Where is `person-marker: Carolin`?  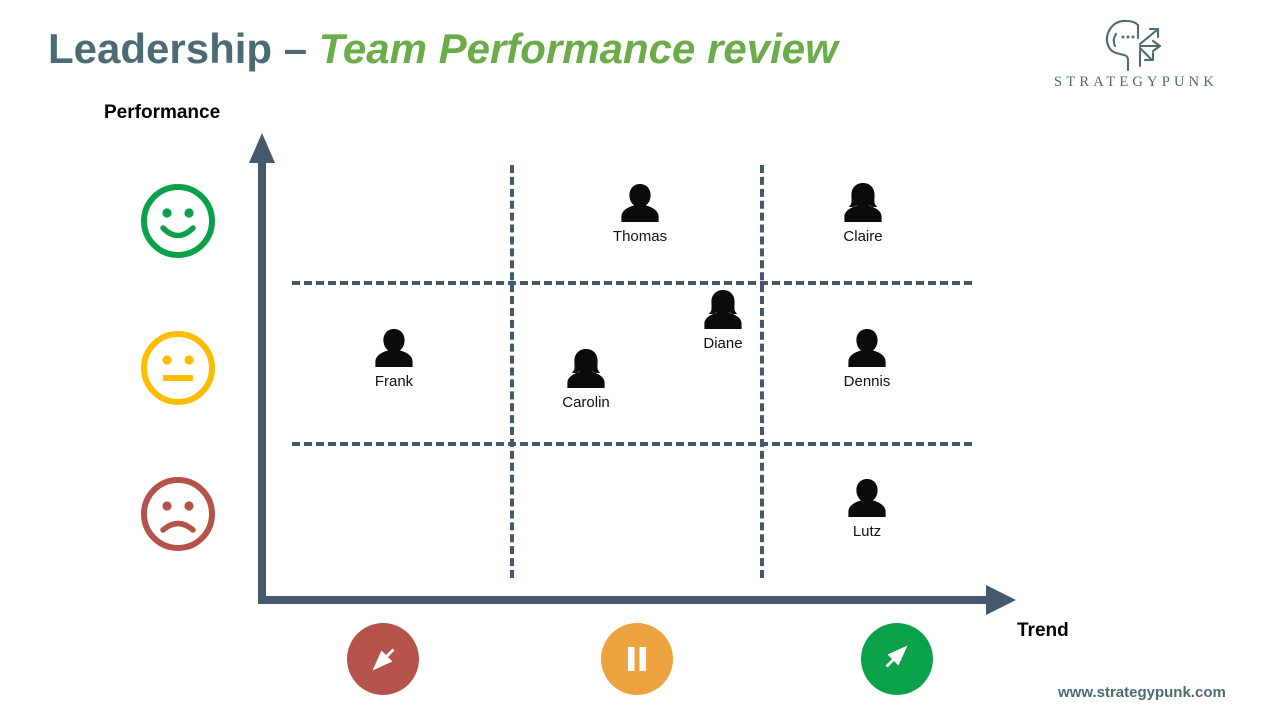 person-marker: Carolin is located at coordinates (586, 378).